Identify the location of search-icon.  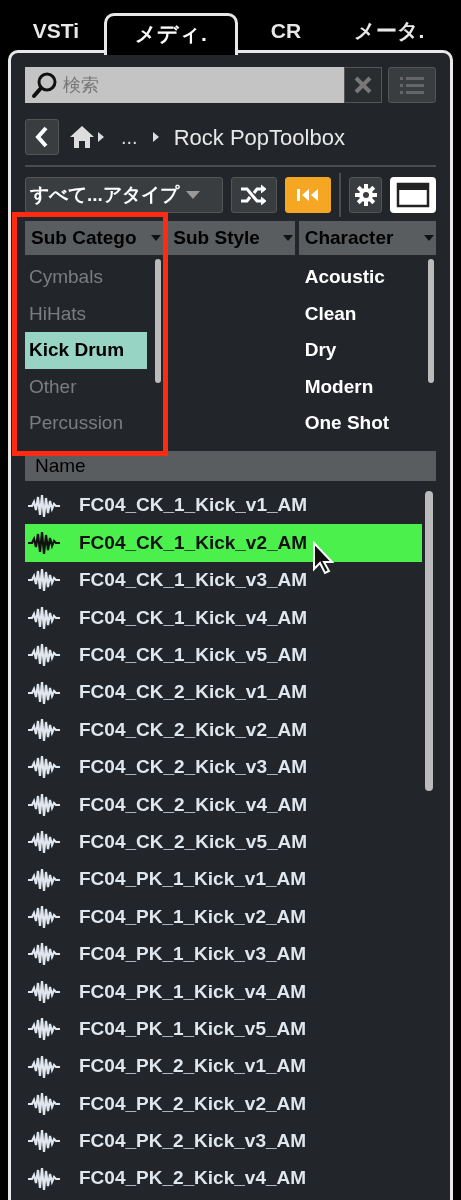
(45, 85).